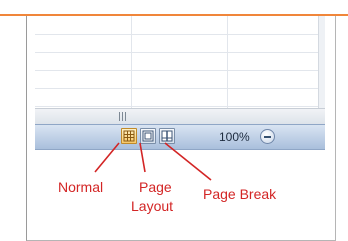 Image resolution: width=348 pixels, height=241 pixels. Describe the element at coordinates (152, 206) in the screenshot. I see `page-layout-callout-line2: Layout` at that location.